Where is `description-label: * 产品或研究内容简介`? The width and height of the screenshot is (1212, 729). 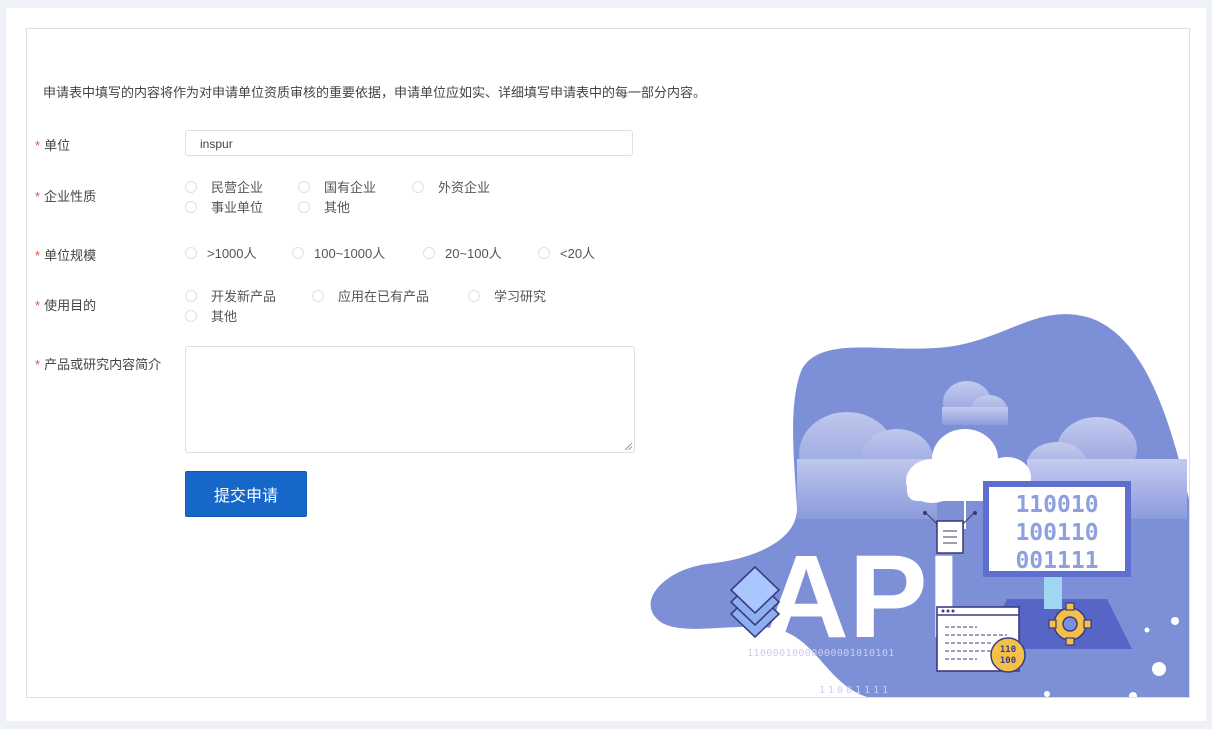
description-label: * 产品或研究内容简介 is located at coordinates (98, 364).